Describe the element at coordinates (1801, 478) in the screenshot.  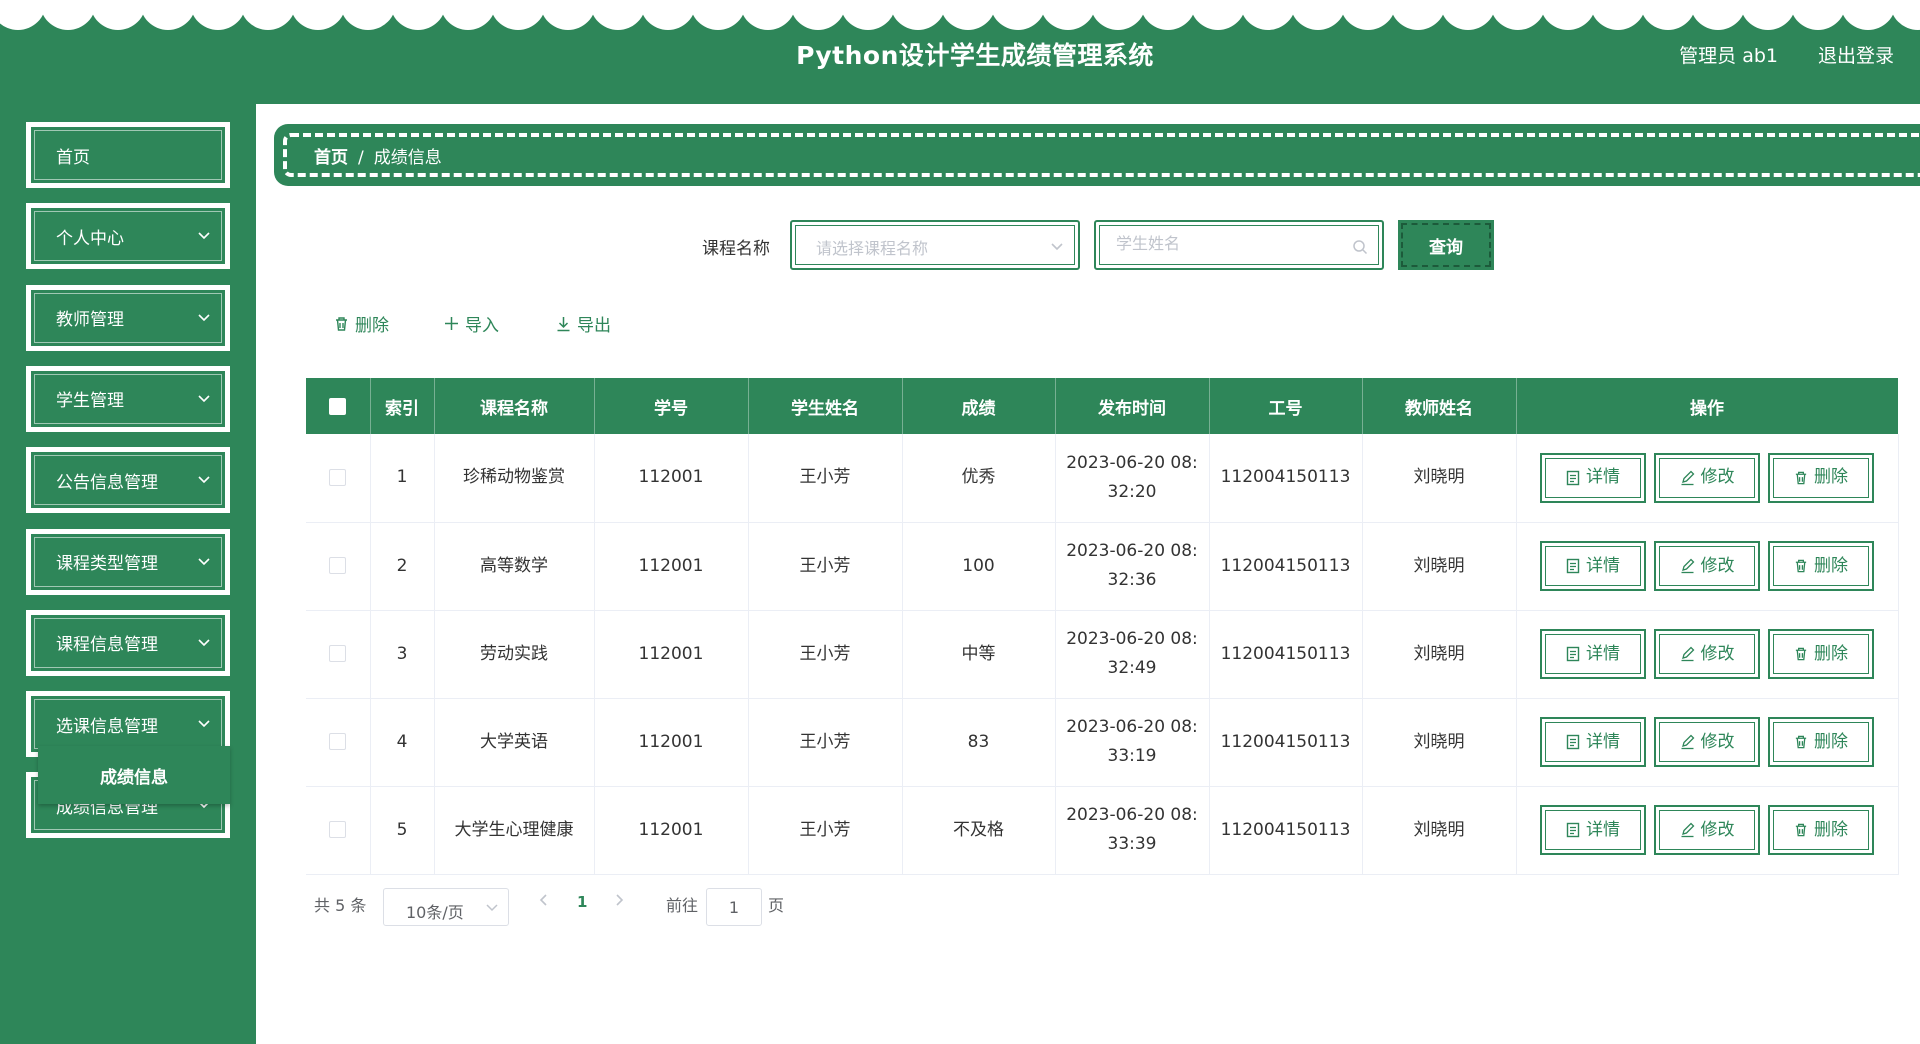
I see `trash-icon` at that location.